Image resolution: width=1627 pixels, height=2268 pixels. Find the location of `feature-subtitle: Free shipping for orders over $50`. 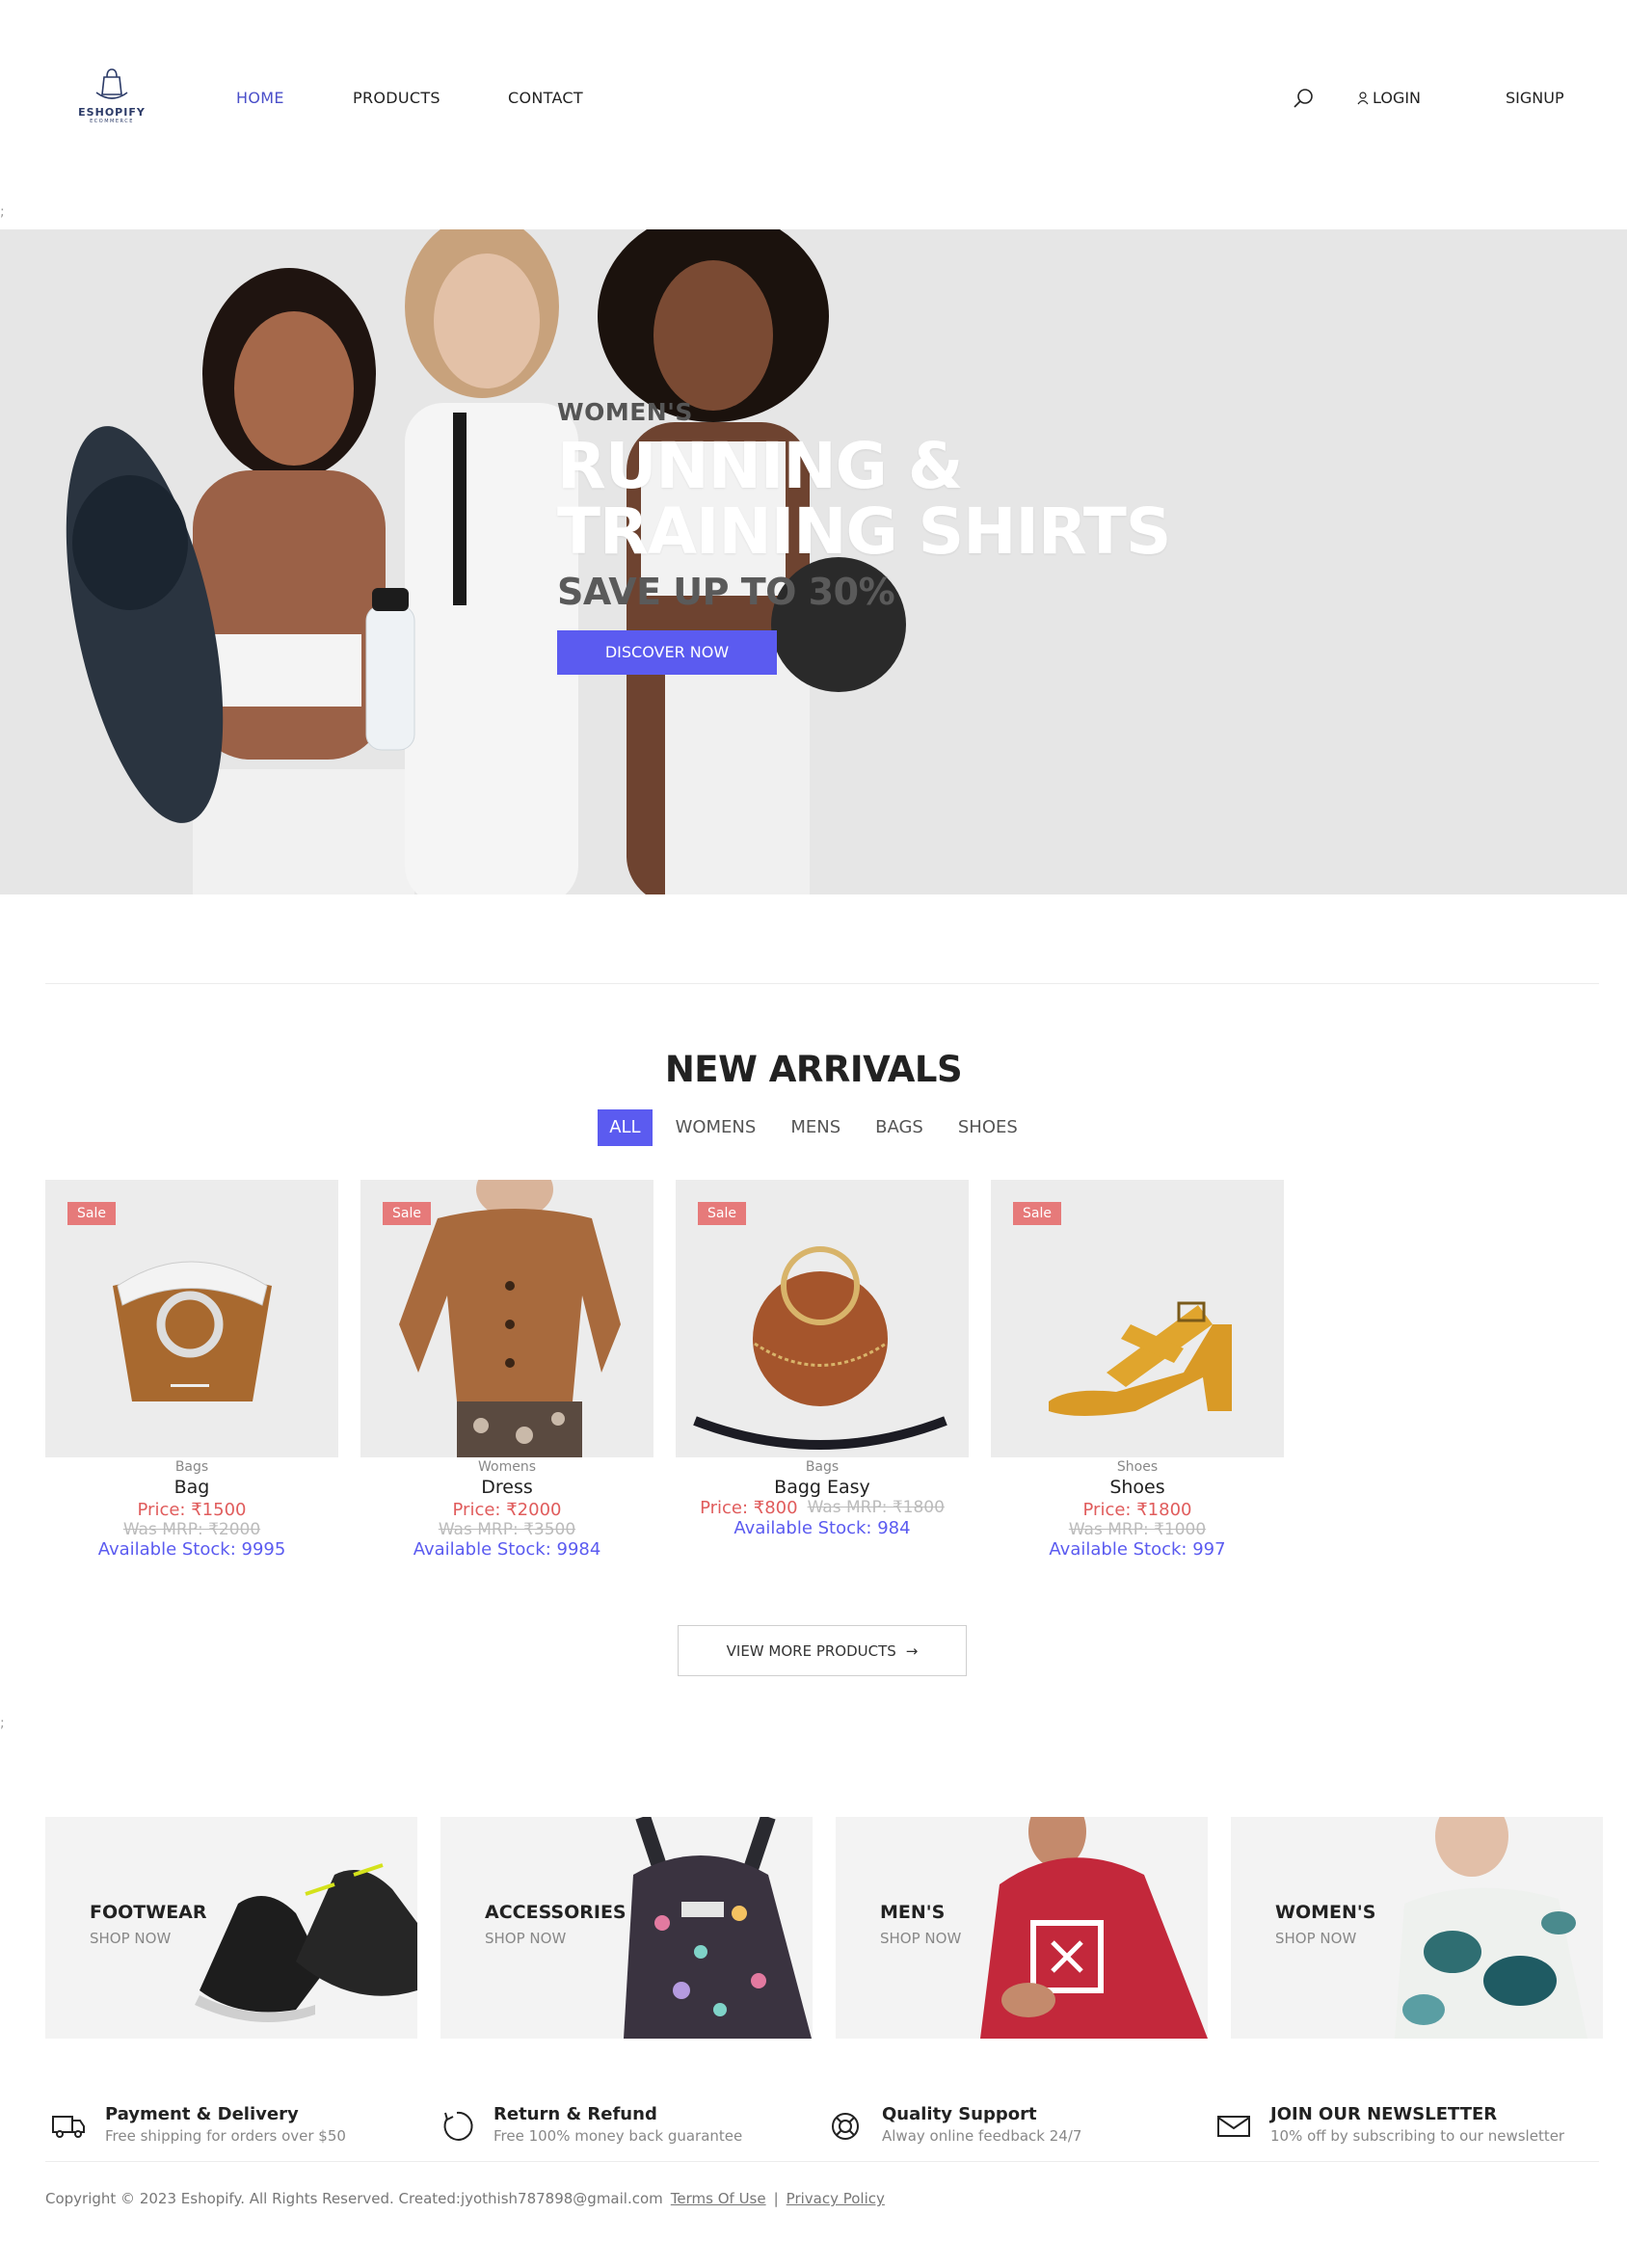

feature-subtitle: Free shipping for orders over $50 is located at coordinates (225, 2136).